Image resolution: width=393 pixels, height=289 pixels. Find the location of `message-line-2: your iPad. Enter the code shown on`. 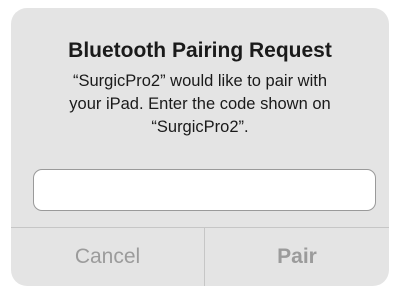

message-line-2: your iPad. Enter the code shown on is located at coordinates (200, 104).